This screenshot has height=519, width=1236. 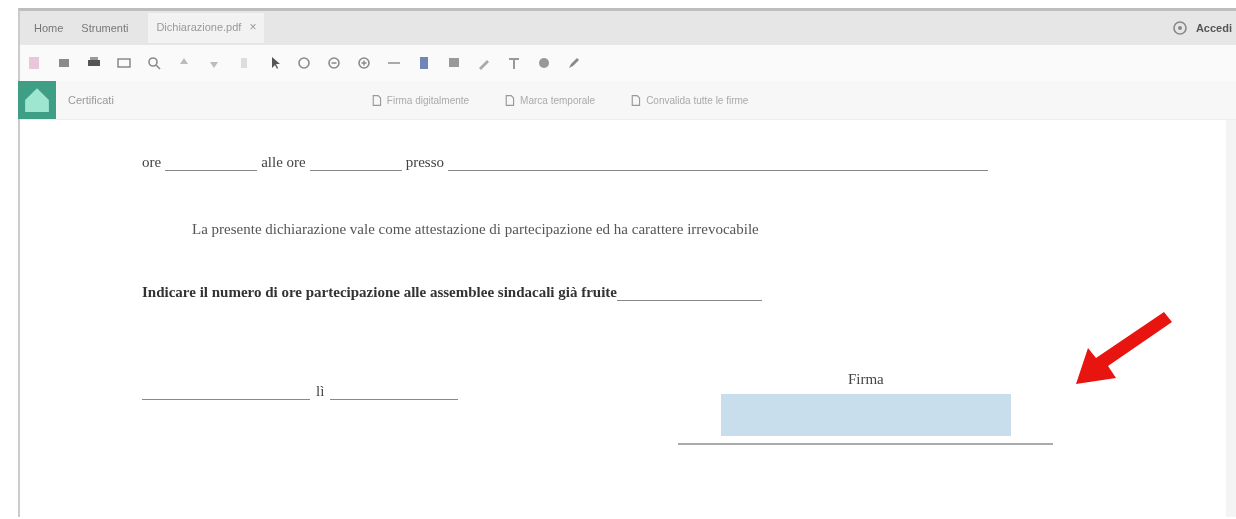 I want to click on text-icon, so click(x=514, y=63).